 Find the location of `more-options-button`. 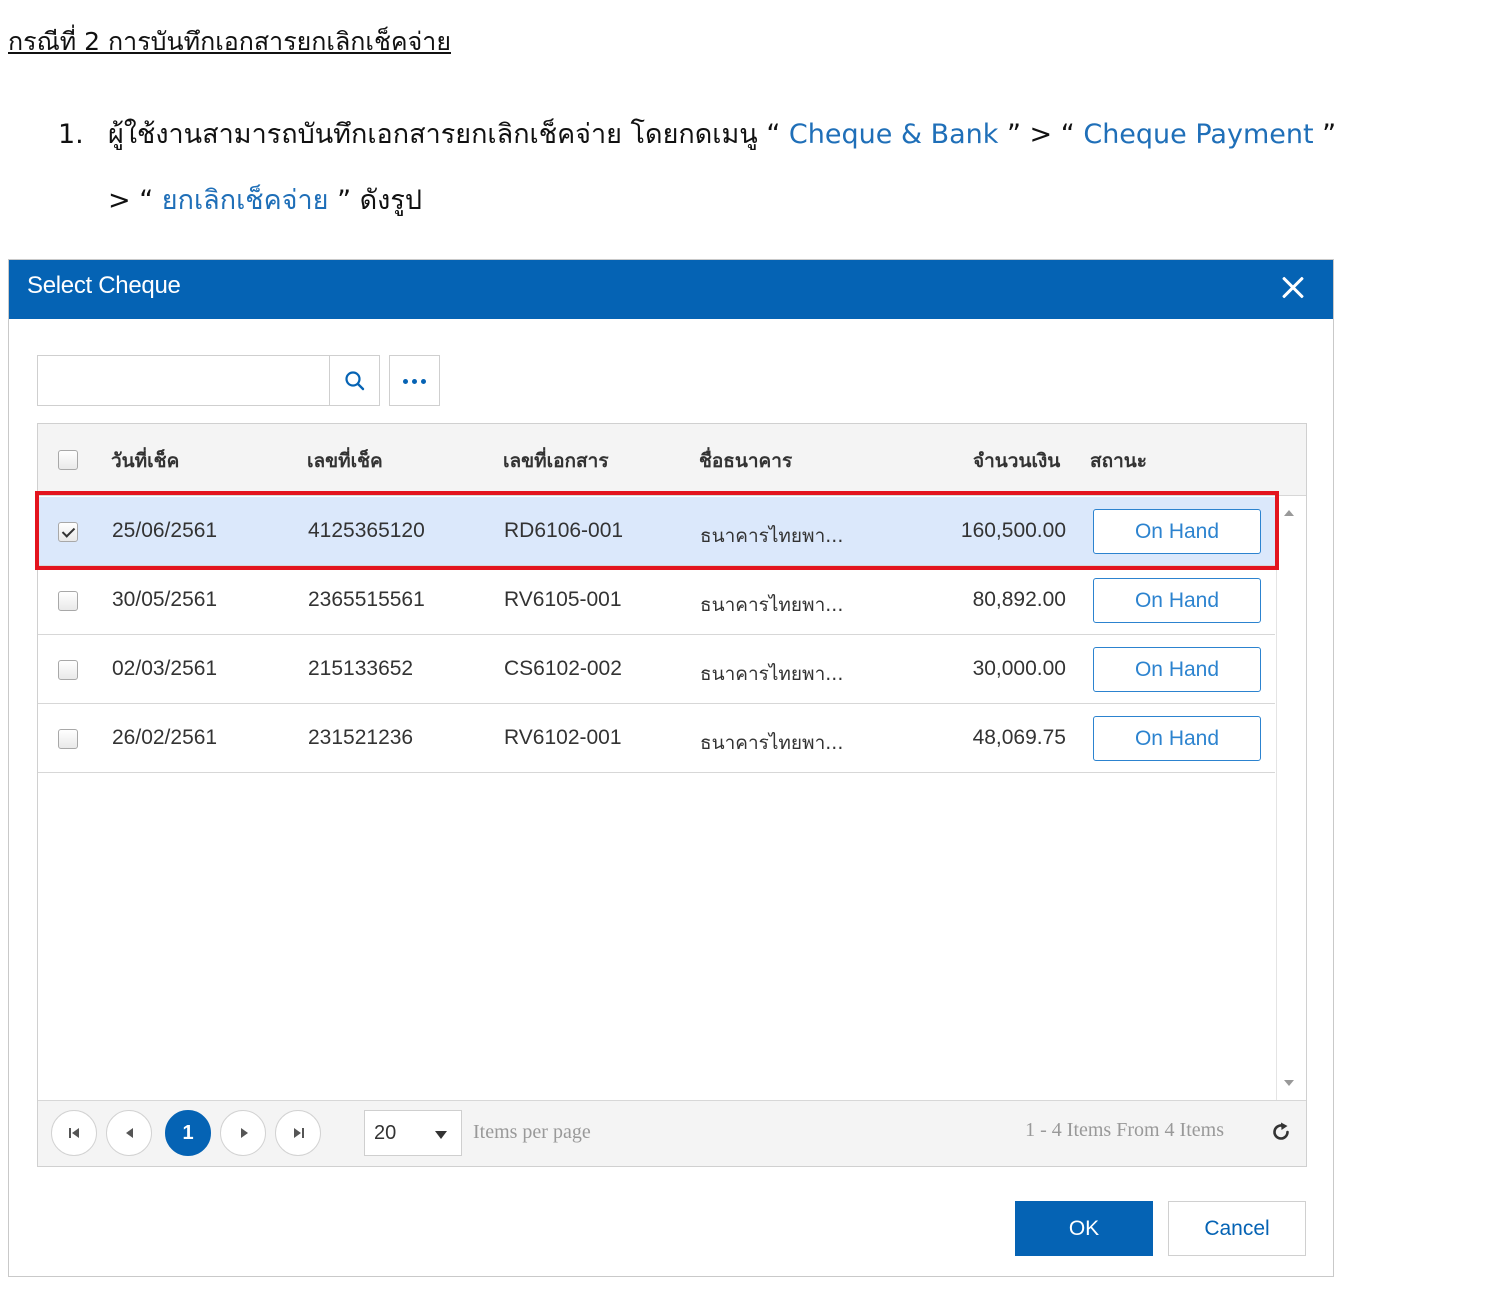

more-options-button is located at coordinates (414, 380).